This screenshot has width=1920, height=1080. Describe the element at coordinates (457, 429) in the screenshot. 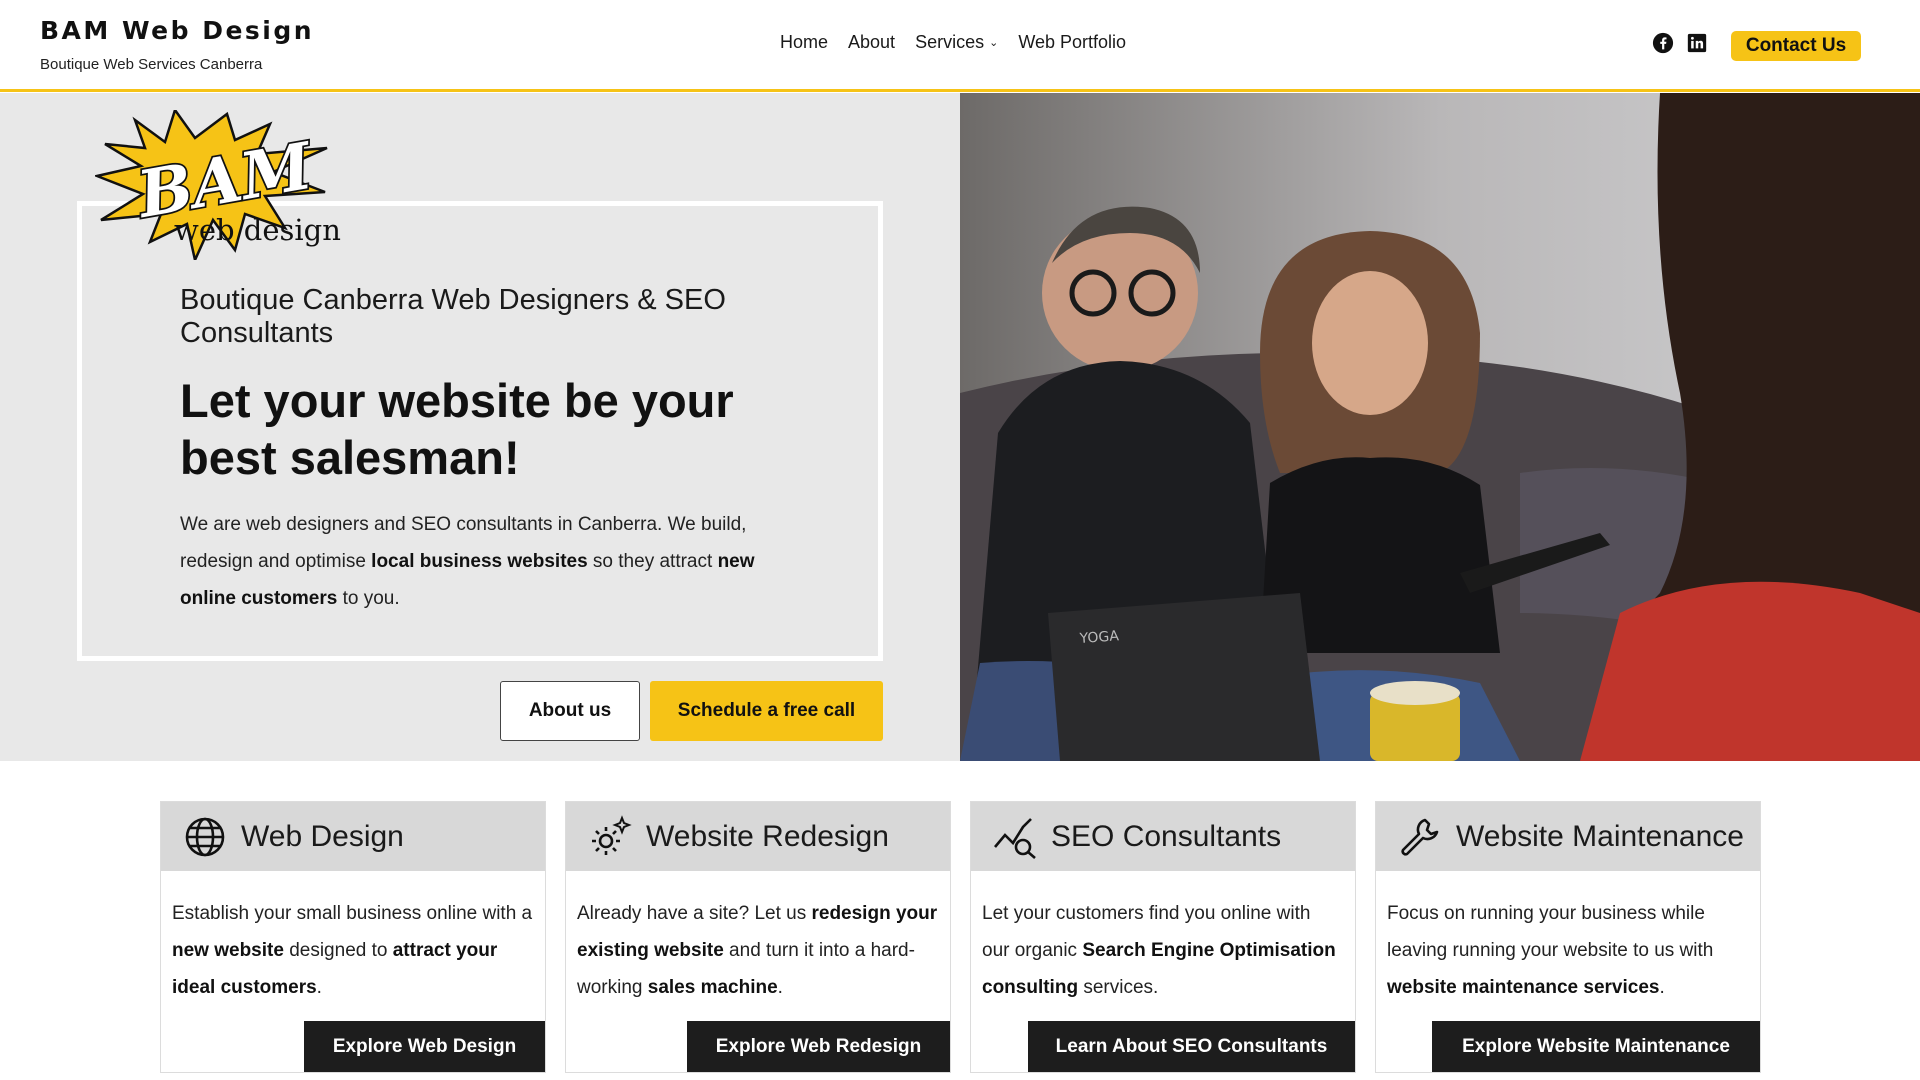

I see `hero-title: Let your website be your best salesman!` at that location.